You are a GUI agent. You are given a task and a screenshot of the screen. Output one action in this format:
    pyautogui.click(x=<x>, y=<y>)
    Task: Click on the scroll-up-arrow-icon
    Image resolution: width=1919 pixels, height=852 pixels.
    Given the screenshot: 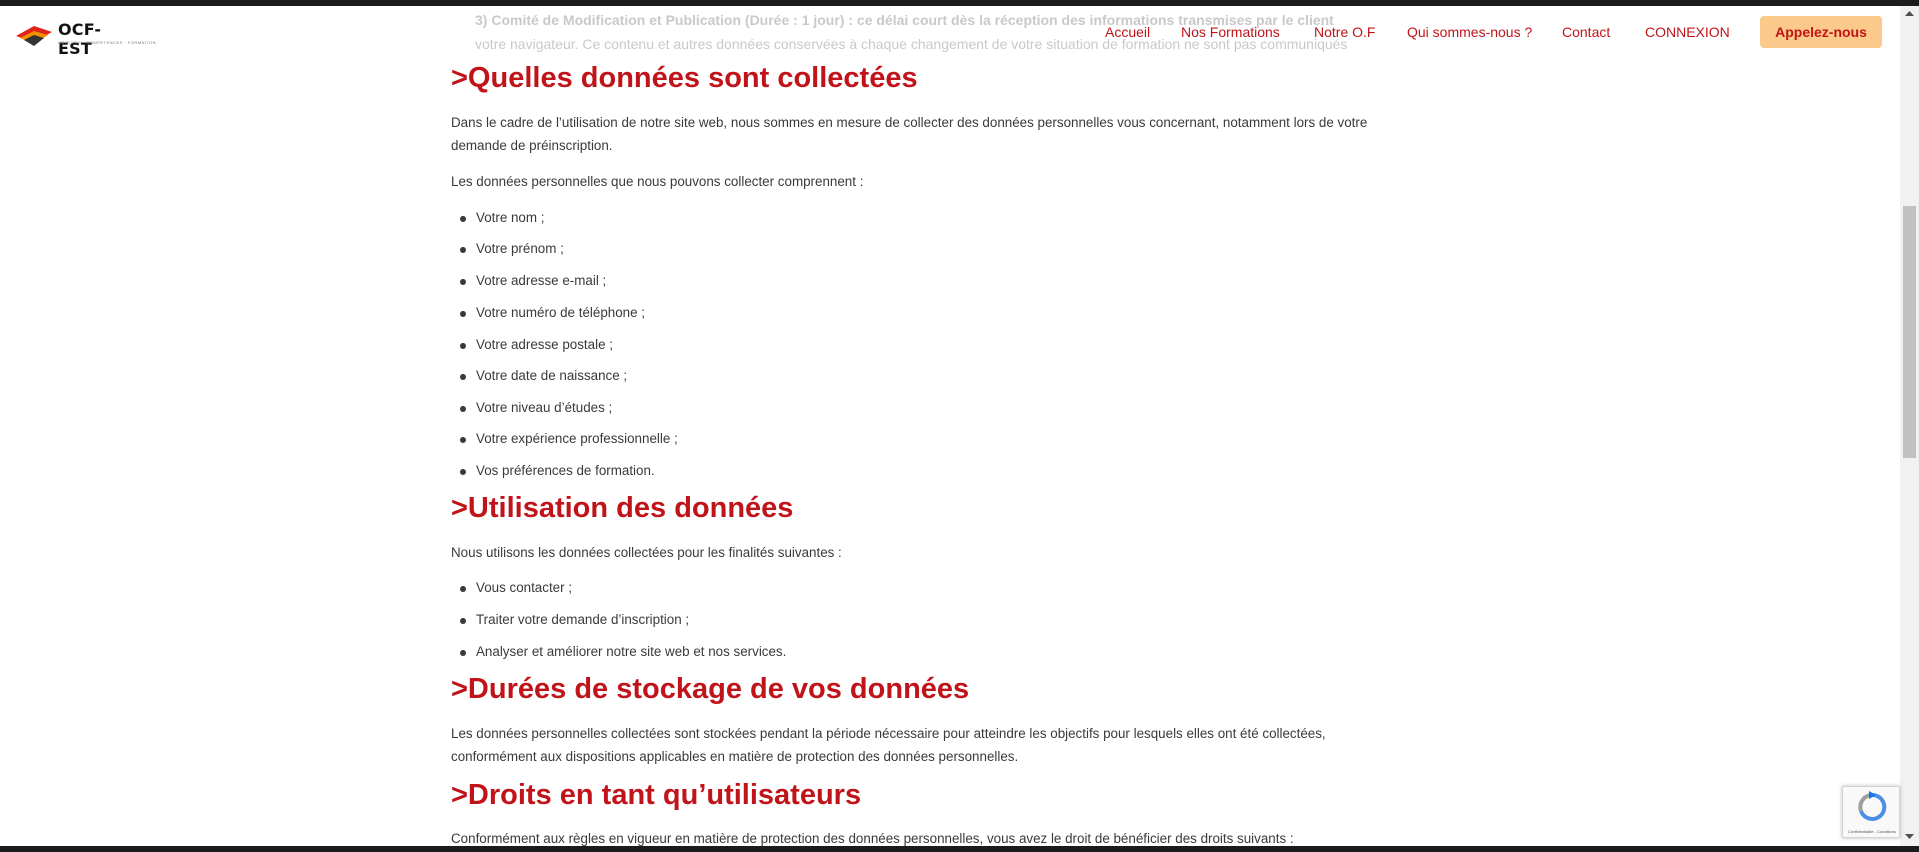 What is the action you would take?
    pyautogui.click(x=1909, y=14)
    